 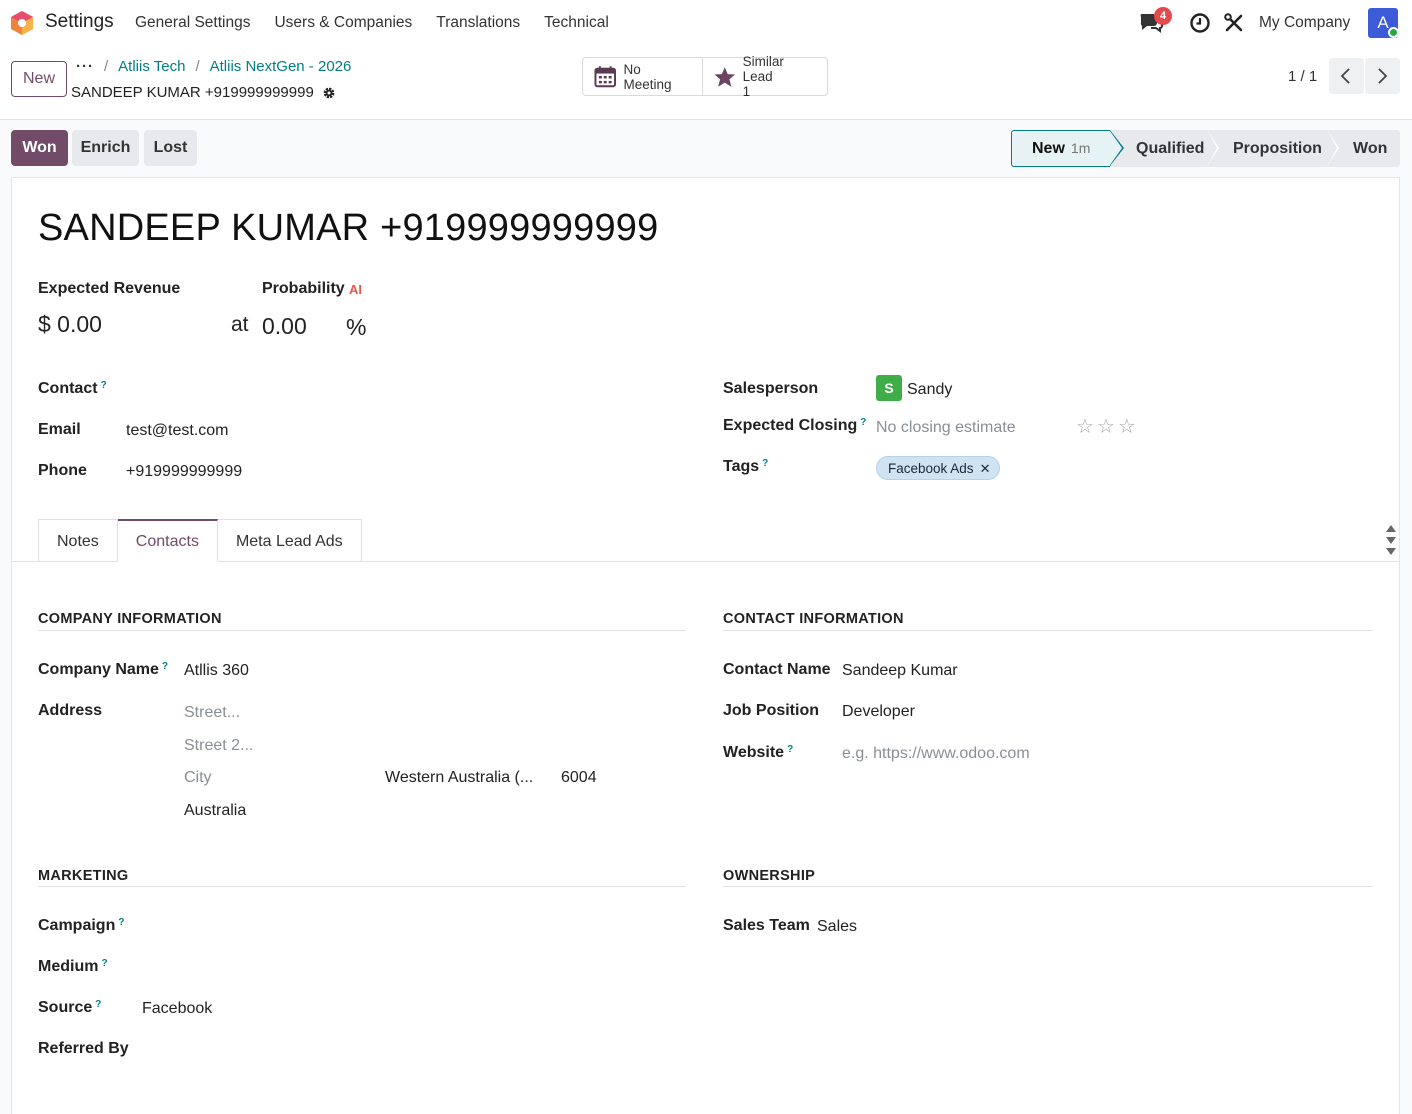 I want to click on tag-facebook-ads: Facebook Ads ✕, so click(x=938, y=468).